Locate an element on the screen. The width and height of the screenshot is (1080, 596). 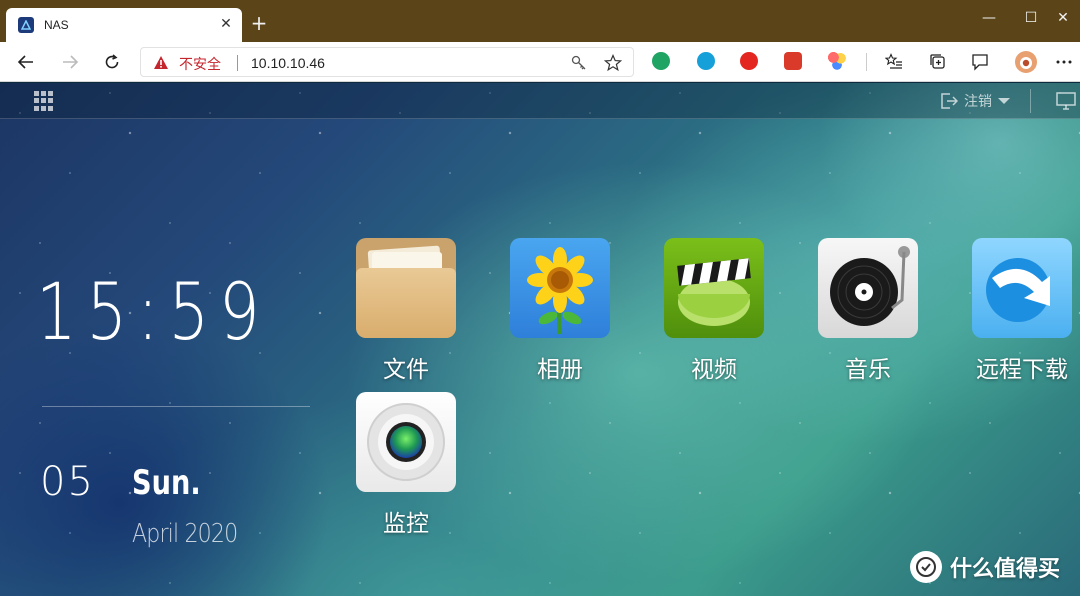
app-label: 视频 is located at coordinates (714, 370).